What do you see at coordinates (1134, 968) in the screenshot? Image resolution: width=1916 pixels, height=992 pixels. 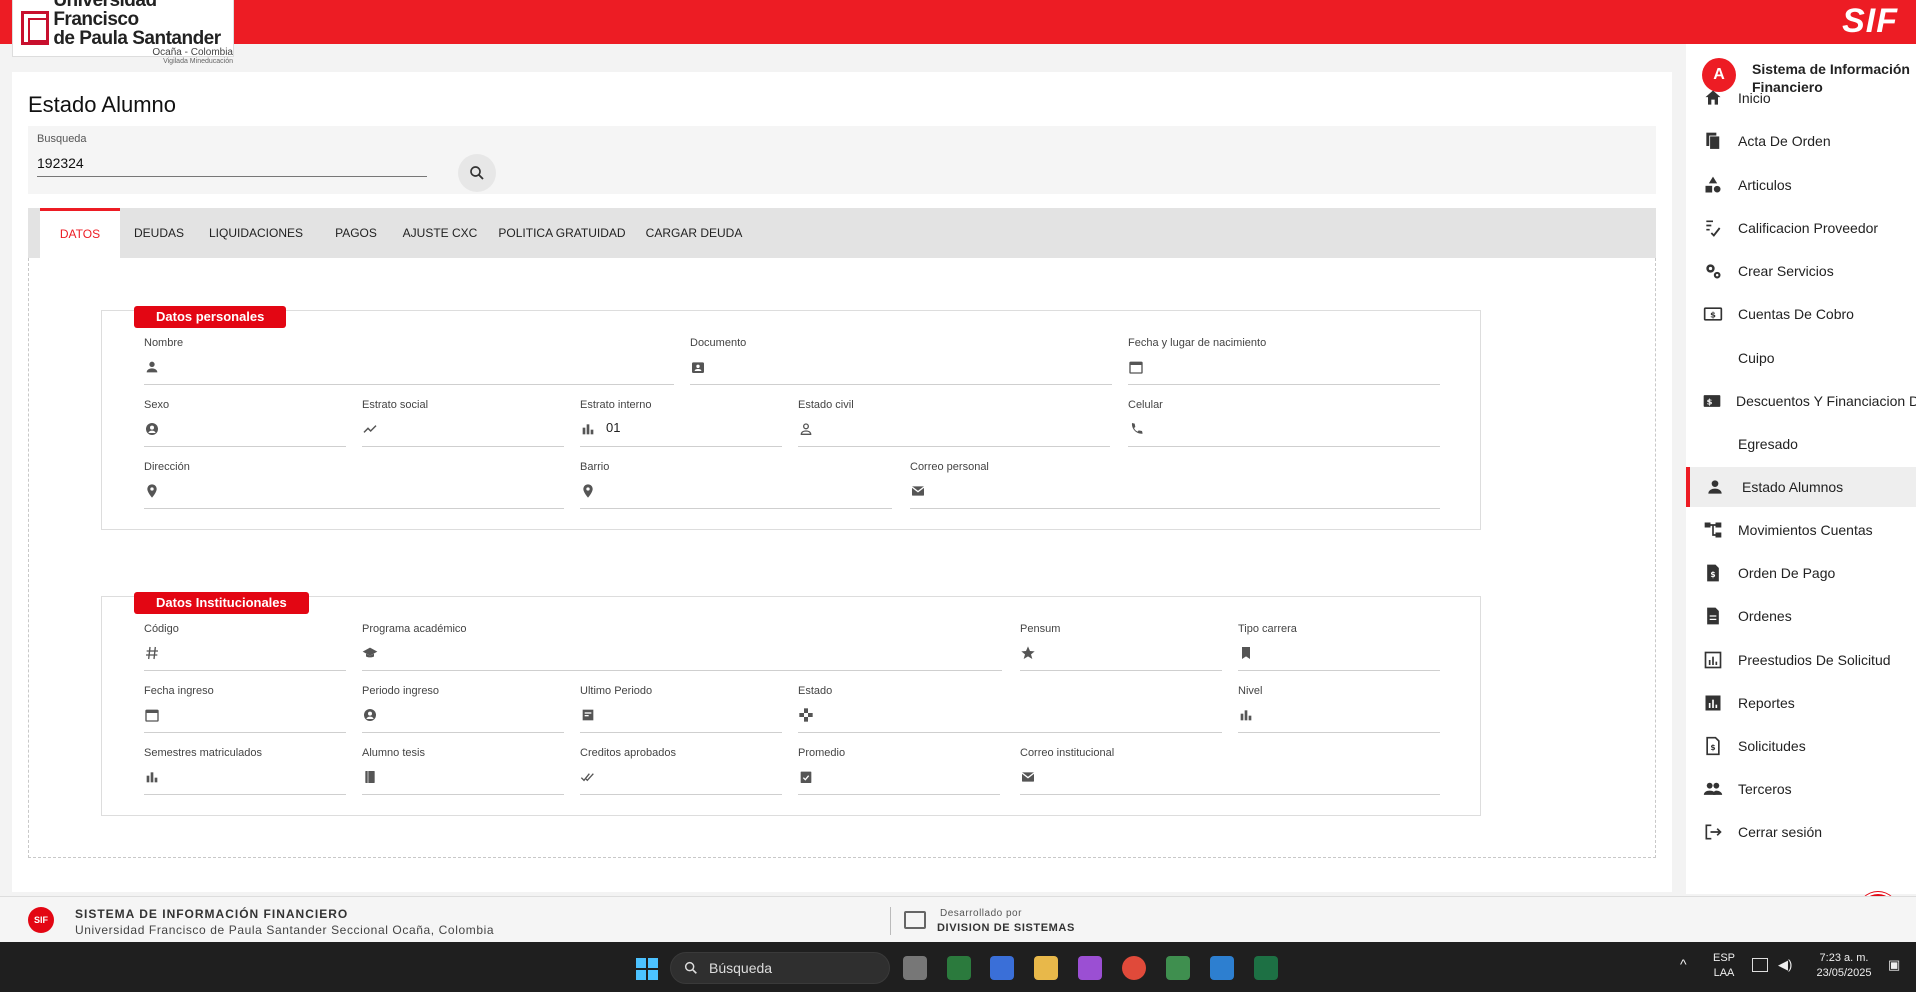 I see `chrome-icon` at bounding box center [1134, 968].